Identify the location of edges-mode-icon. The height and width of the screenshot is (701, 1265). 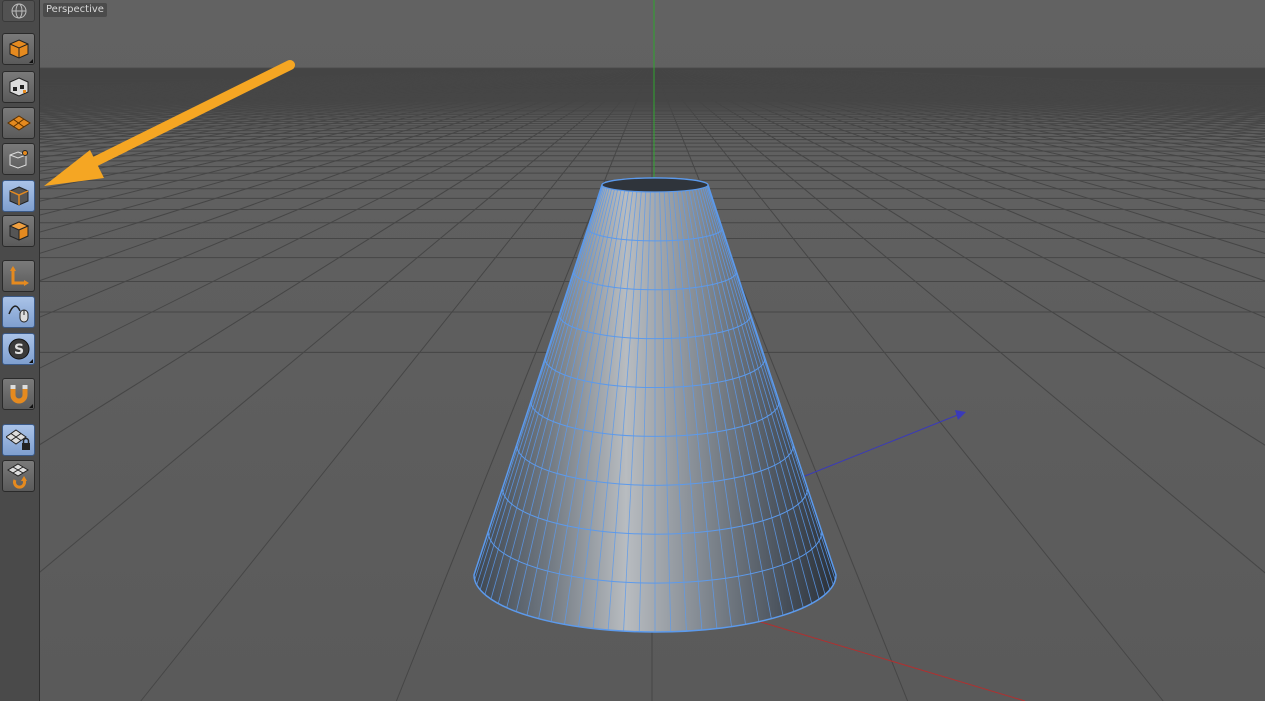
(18, 196).